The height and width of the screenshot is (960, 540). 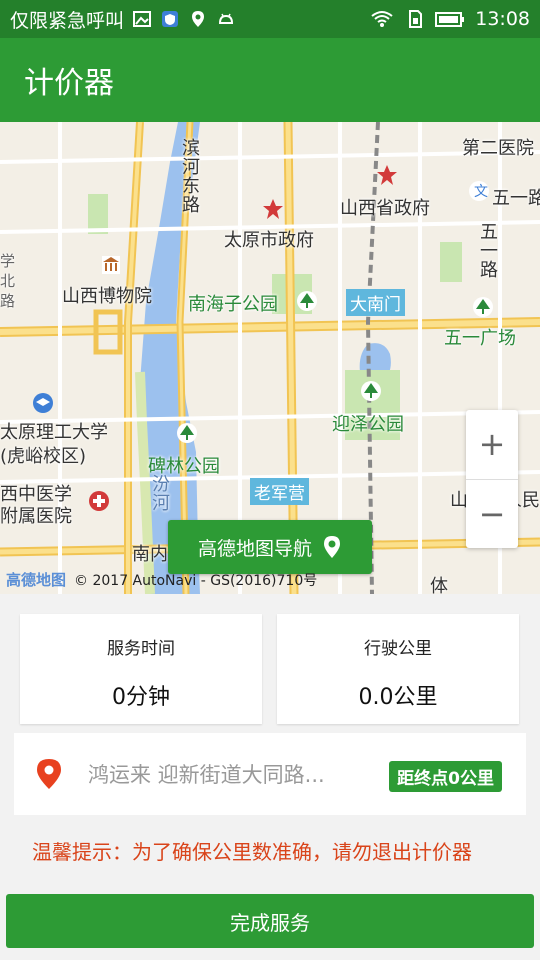 What do you see at coordinates (398, 649) in the screenshot?
I see `distance-label: 行驶公里` at bounding box center [398, 649].